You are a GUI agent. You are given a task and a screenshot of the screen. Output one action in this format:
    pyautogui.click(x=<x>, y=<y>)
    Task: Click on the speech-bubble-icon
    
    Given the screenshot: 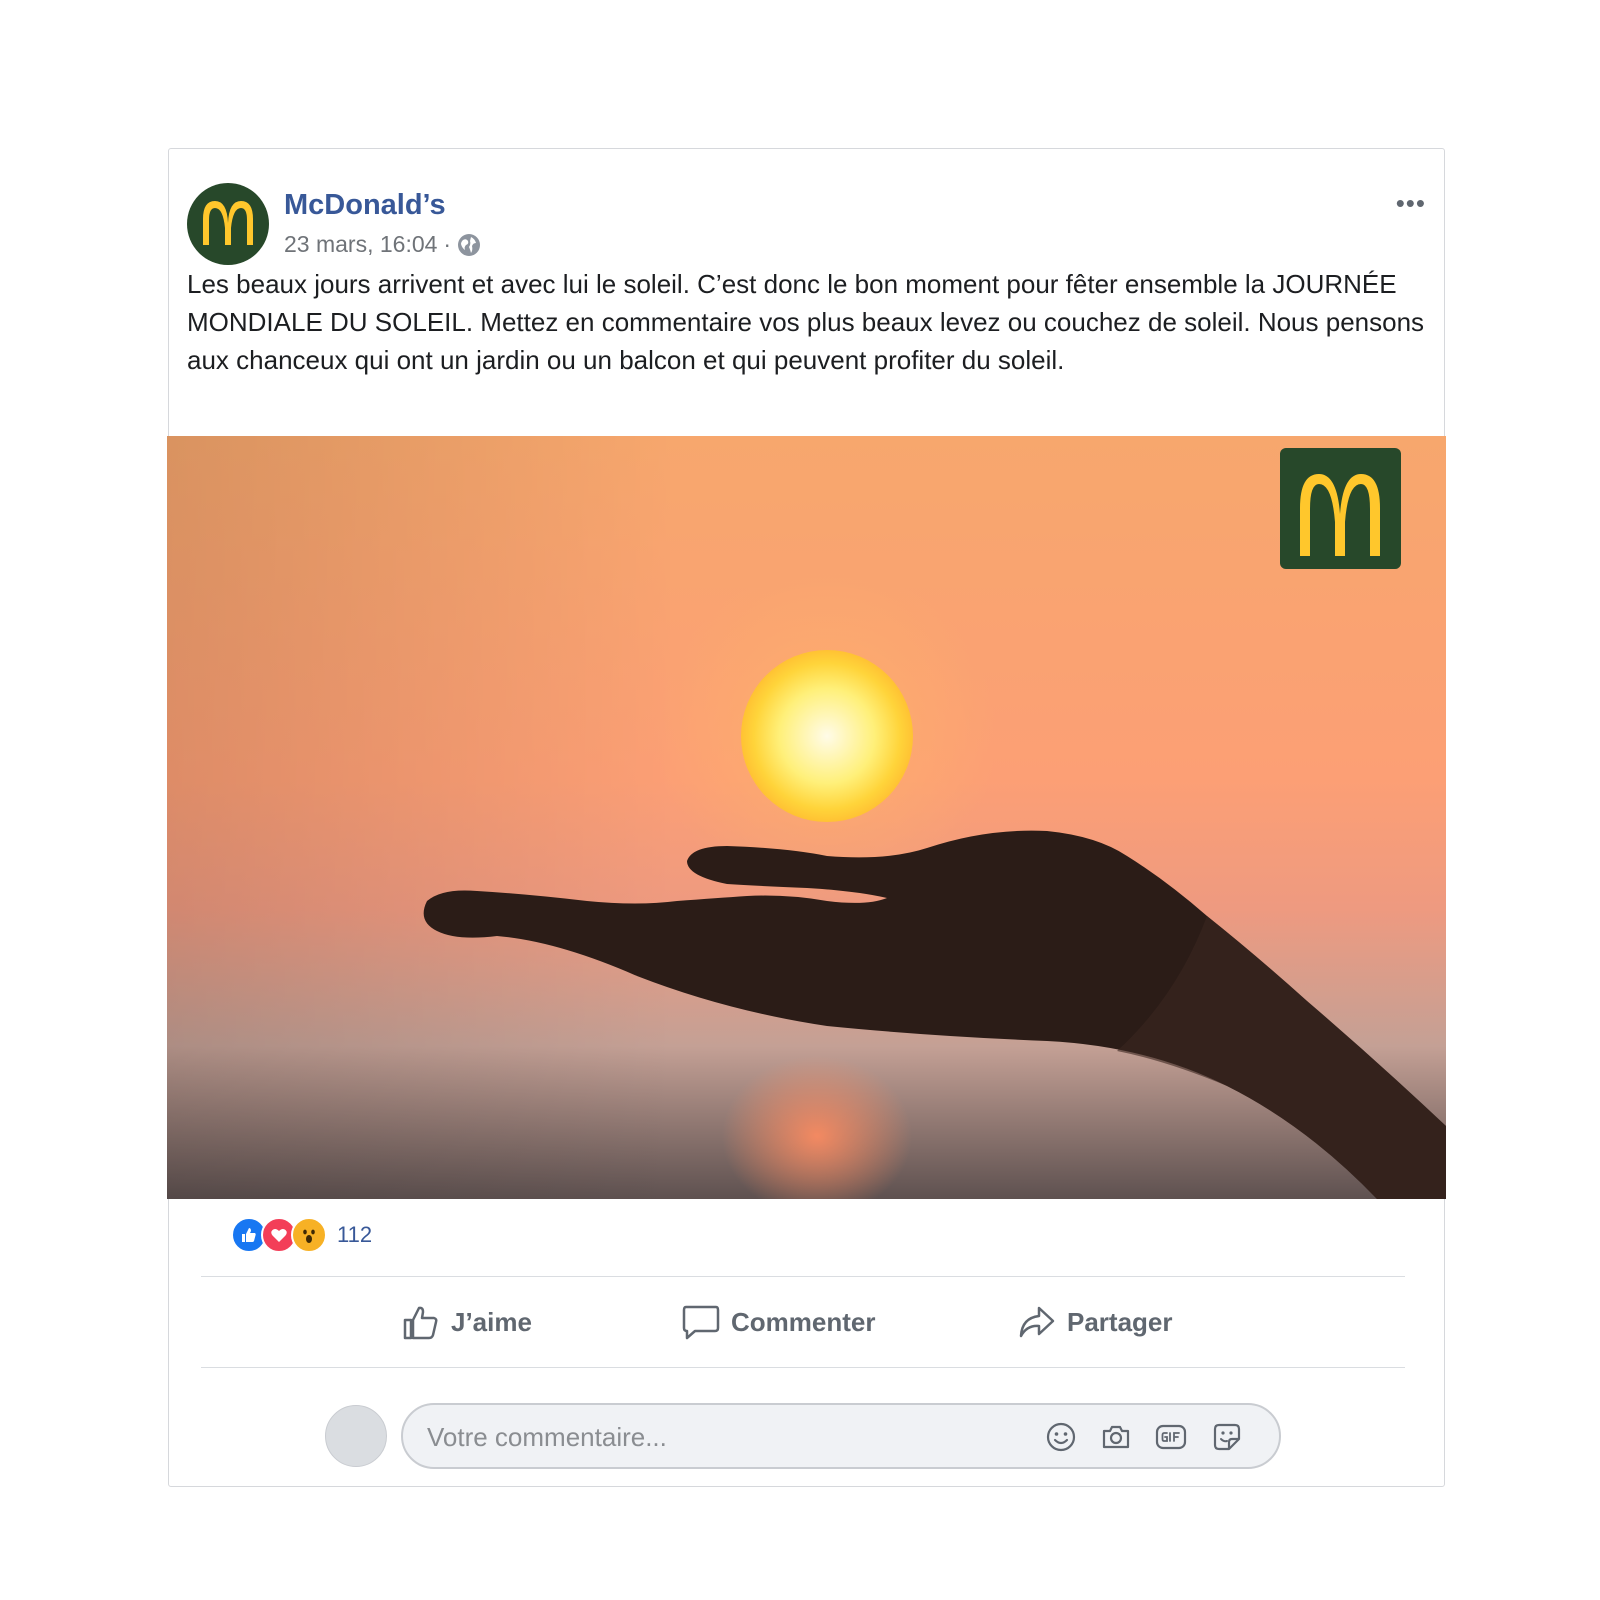 What is the action you would take?
    pyautogui.click(x=701, y=1322)
    